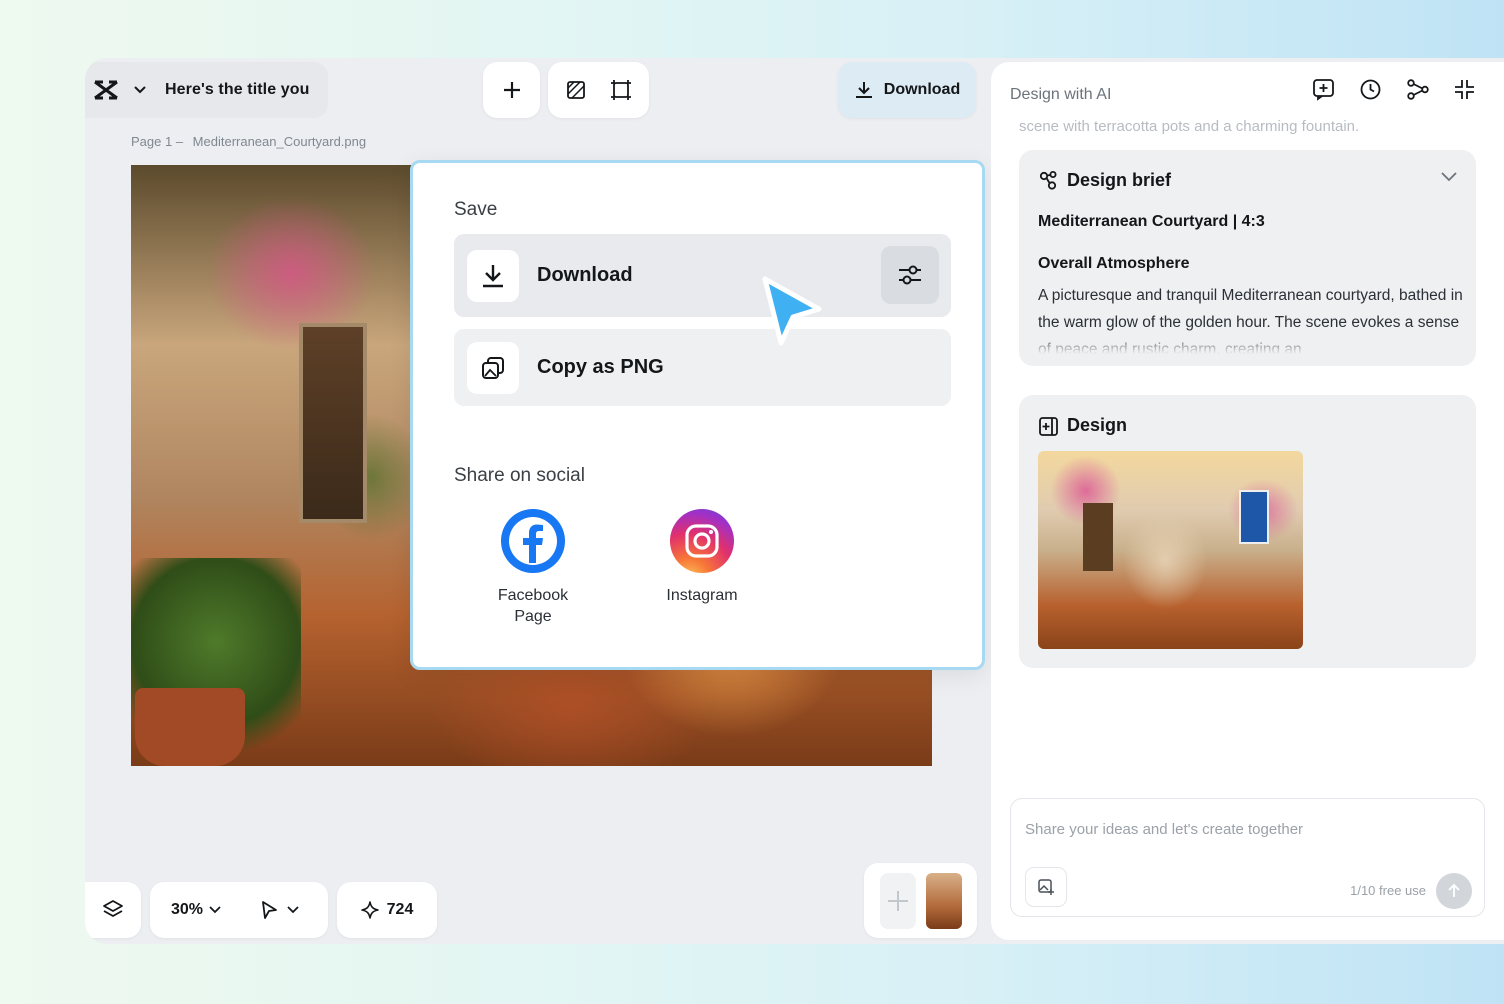 The height and width of the screenshot is (1004, 1504). I want to click on pointer-tool-icon, so click(269, 910).